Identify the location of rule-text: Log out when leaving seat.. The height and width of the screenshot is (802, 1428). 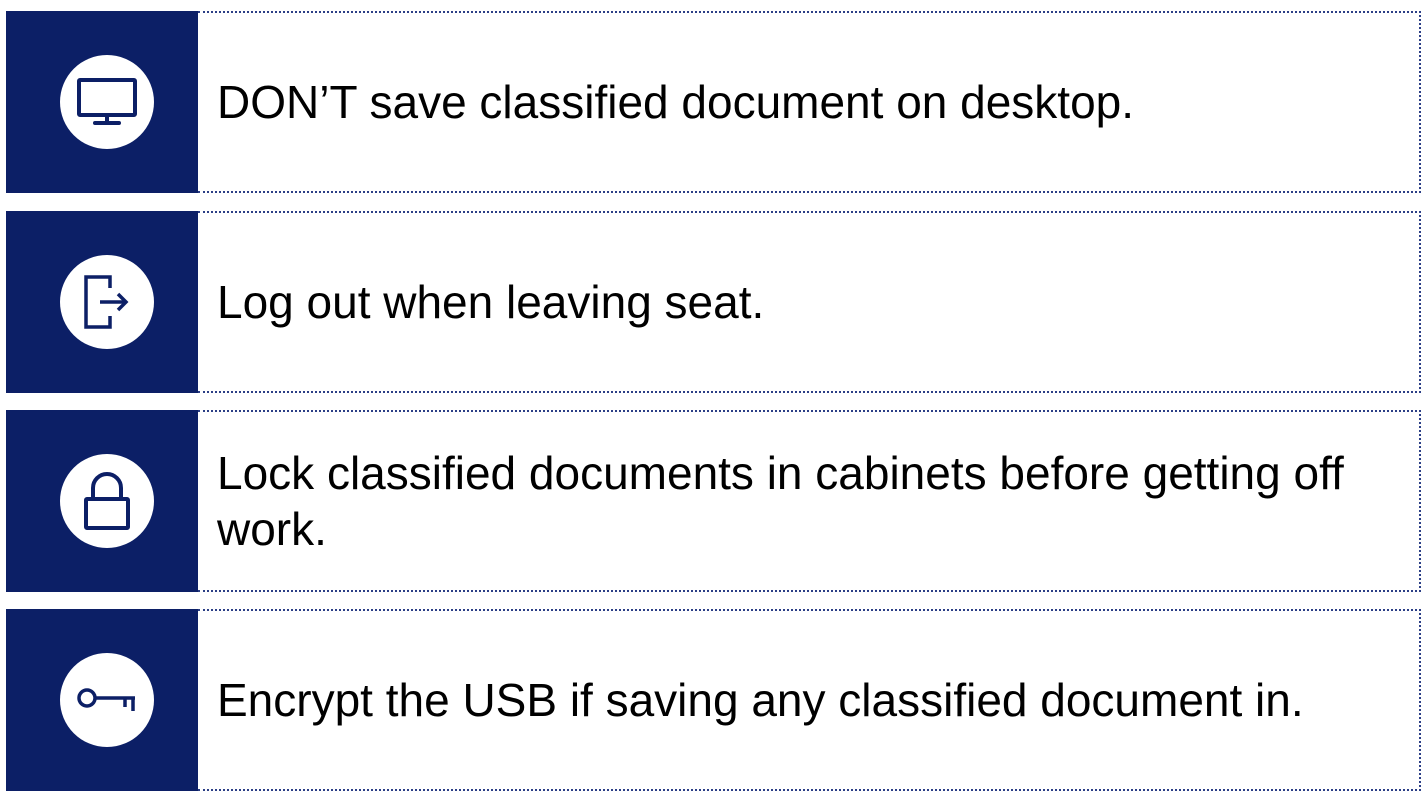
(491, 302).